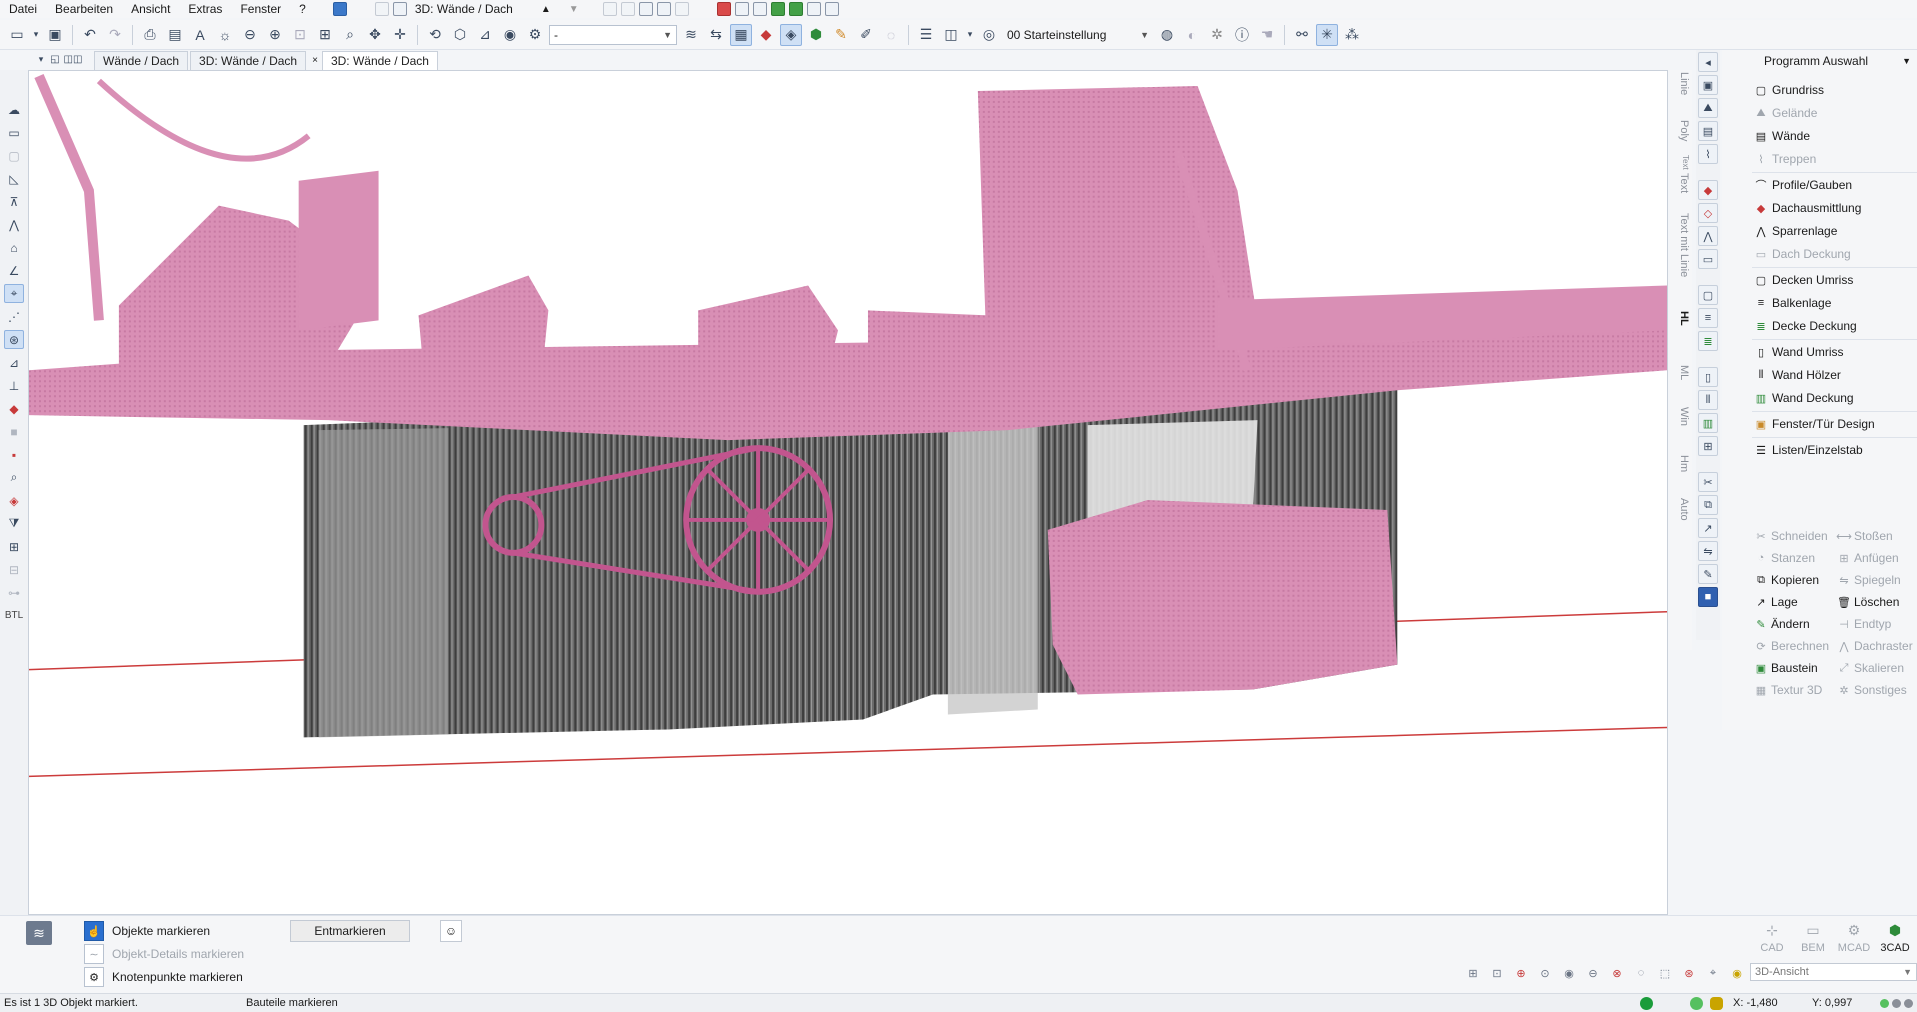  Describe the element at coordinates (150, 9) in the screenshot. I see `menu-ansicht: Ansicht` at that location.